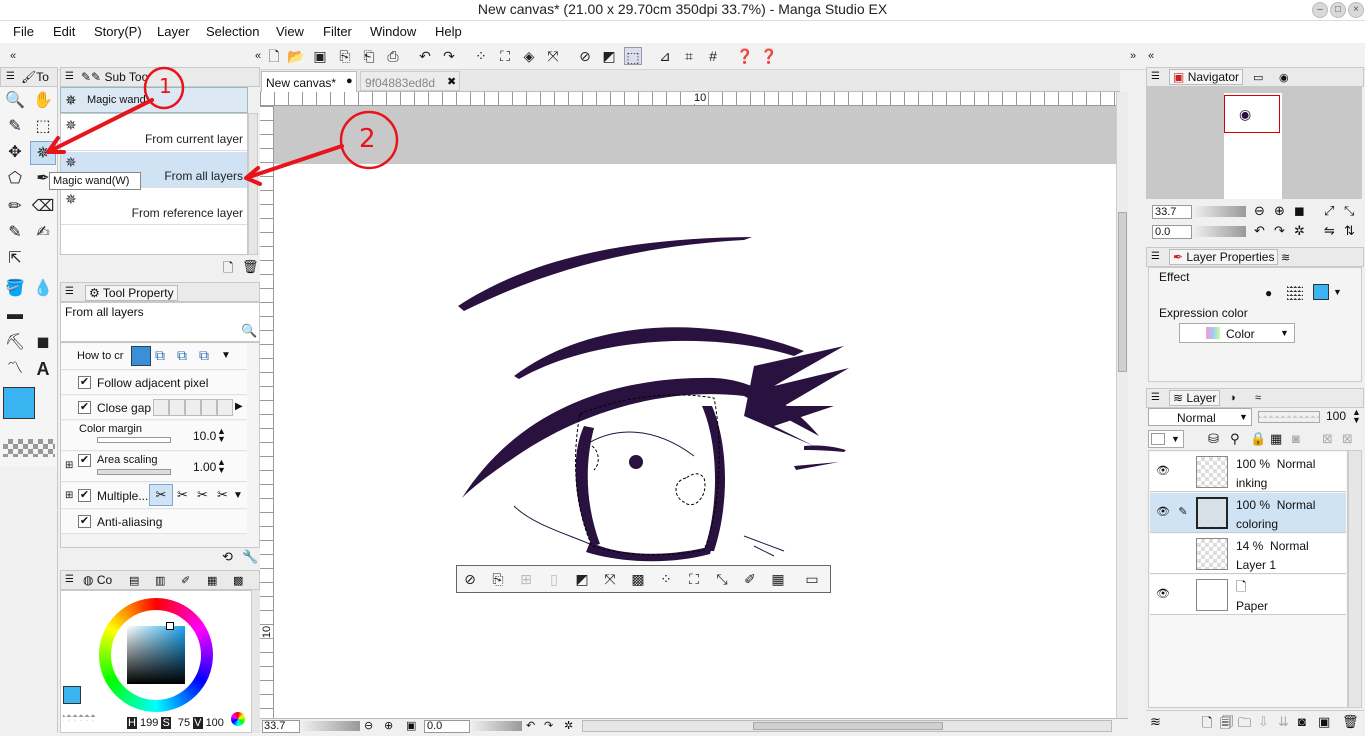 This screenshot has width=1365, height=736. I want to click on gradient-tool-icon: ◼, so click(43, 343).